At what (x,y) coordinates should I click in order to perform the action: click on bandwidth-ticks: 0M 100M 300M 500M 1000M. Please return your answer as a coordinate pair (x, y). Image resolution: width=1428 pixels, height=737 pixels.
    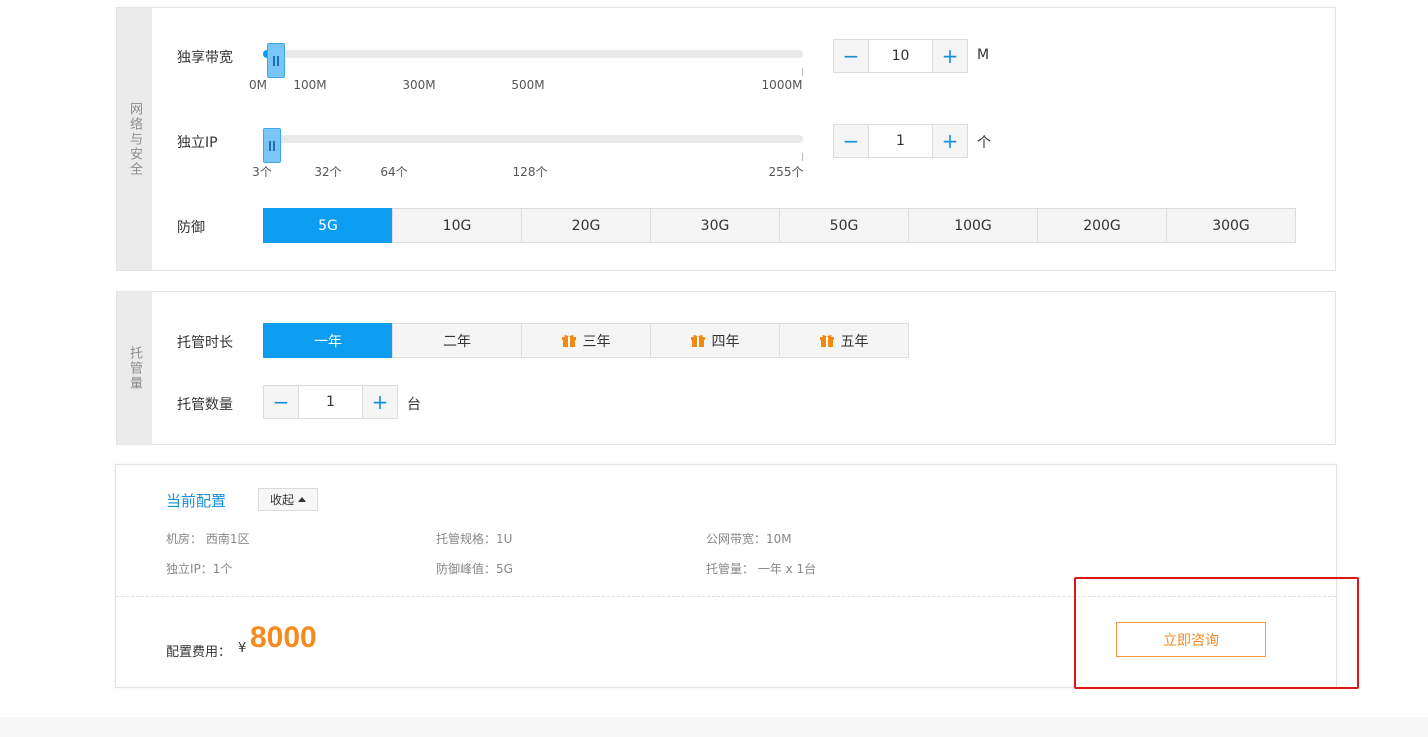
    Looking at the image, I should click on (526, 81).